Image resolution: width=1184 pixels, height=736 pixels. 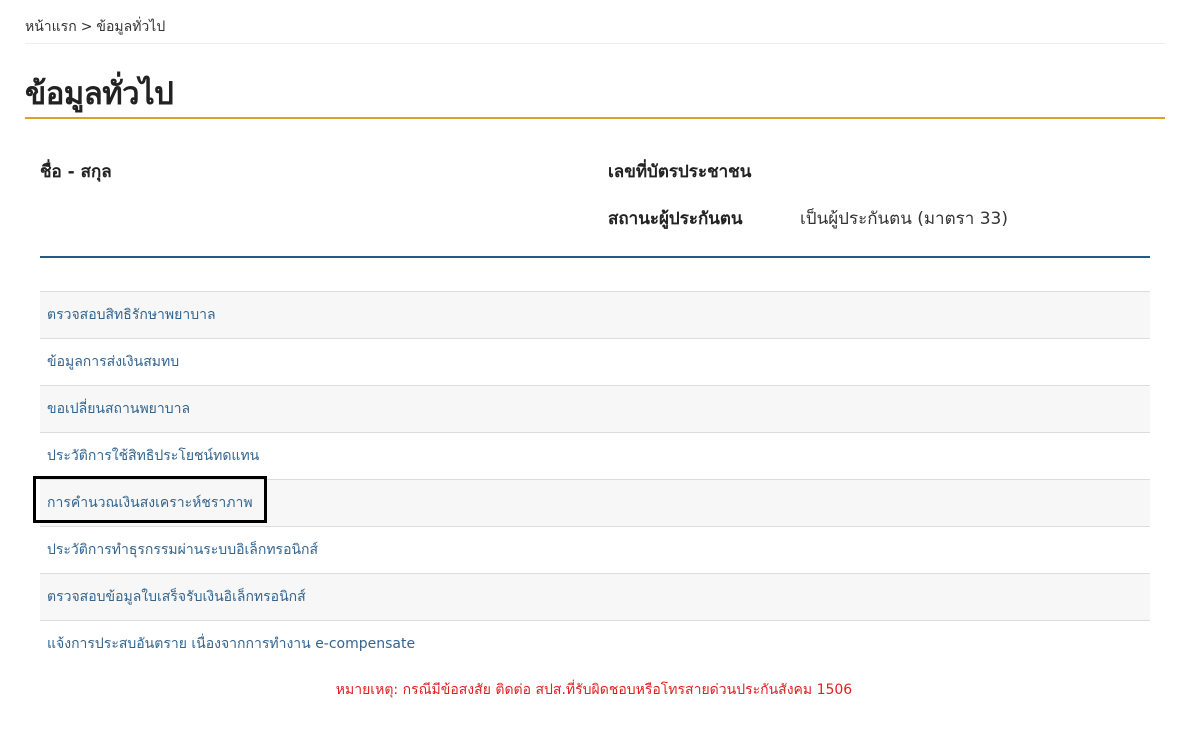 I want to click on menu-item: การคำนวณเงินสงเคราะห์ชราภาพ, so click(x=595, y=503).